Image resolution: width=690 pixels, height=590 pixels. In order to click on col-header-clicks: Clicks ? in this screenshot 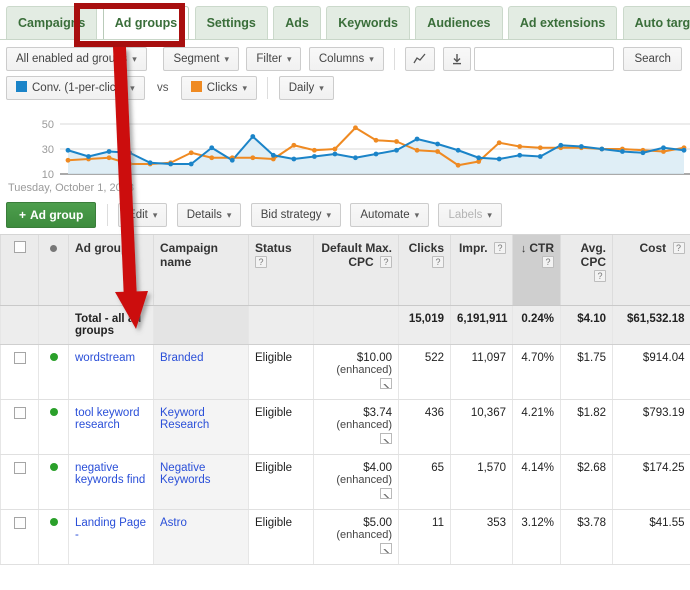, I will do `click(424, 270)`.